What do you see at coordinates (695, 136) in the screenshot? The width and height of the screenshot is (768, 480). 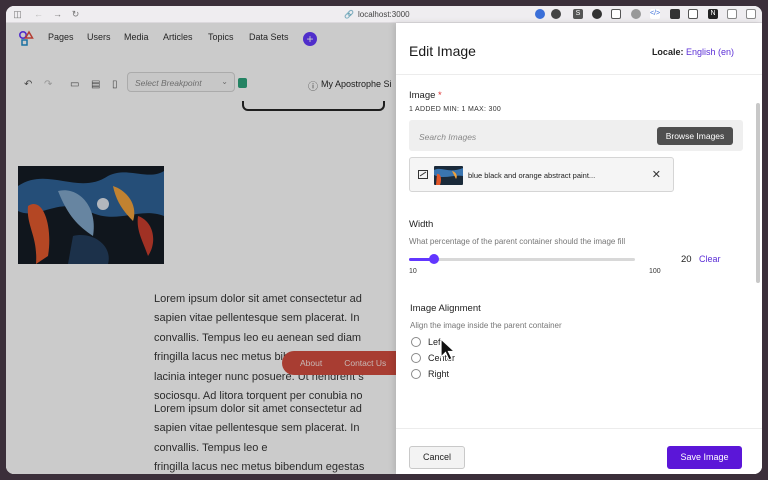 I see `browse-images-button: Browse Images` at bounding box center [695, 136].